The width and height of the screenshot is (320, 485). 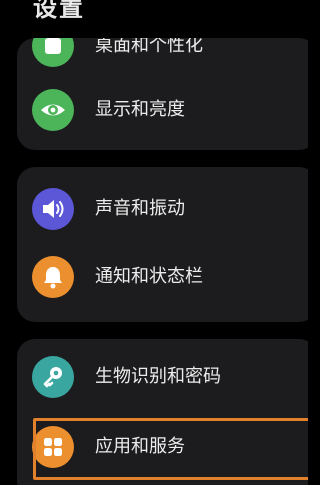 I want to click on page-title: 设置, so click(x=59, y=11).